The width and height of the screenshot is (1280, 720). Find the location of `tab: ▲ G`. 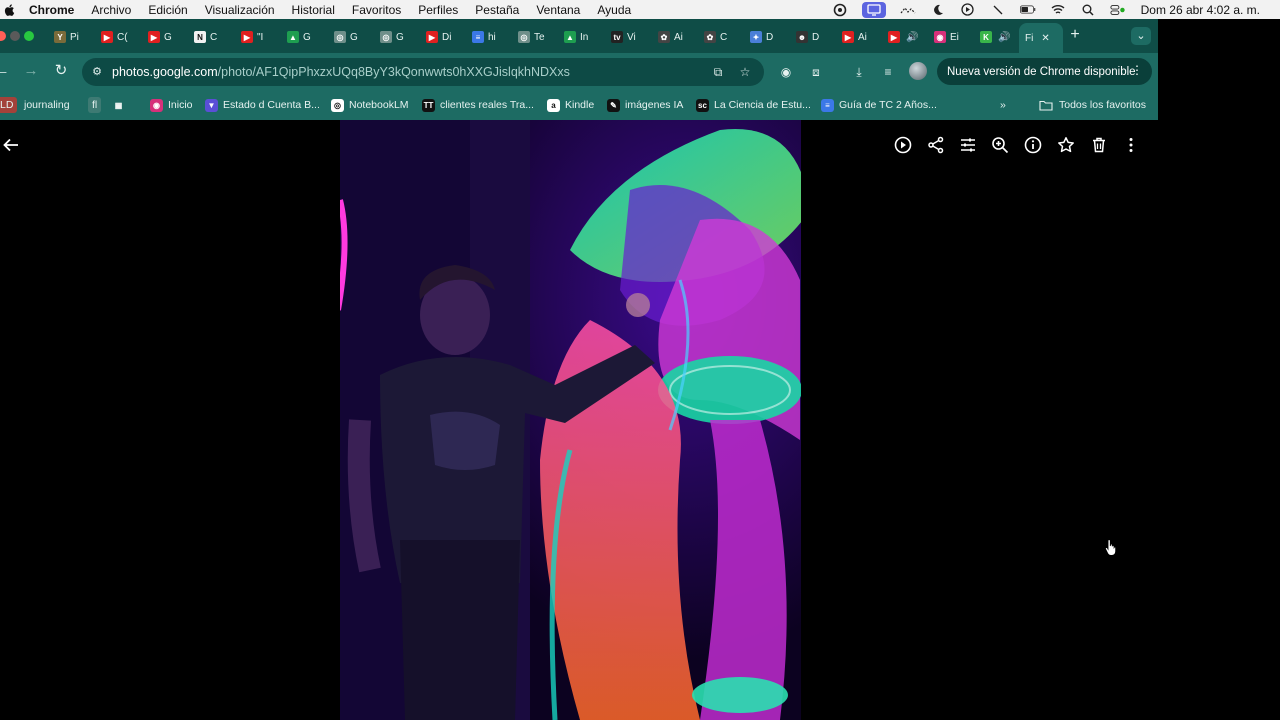

tab: ▲ G is located at coordinates (299, 37).